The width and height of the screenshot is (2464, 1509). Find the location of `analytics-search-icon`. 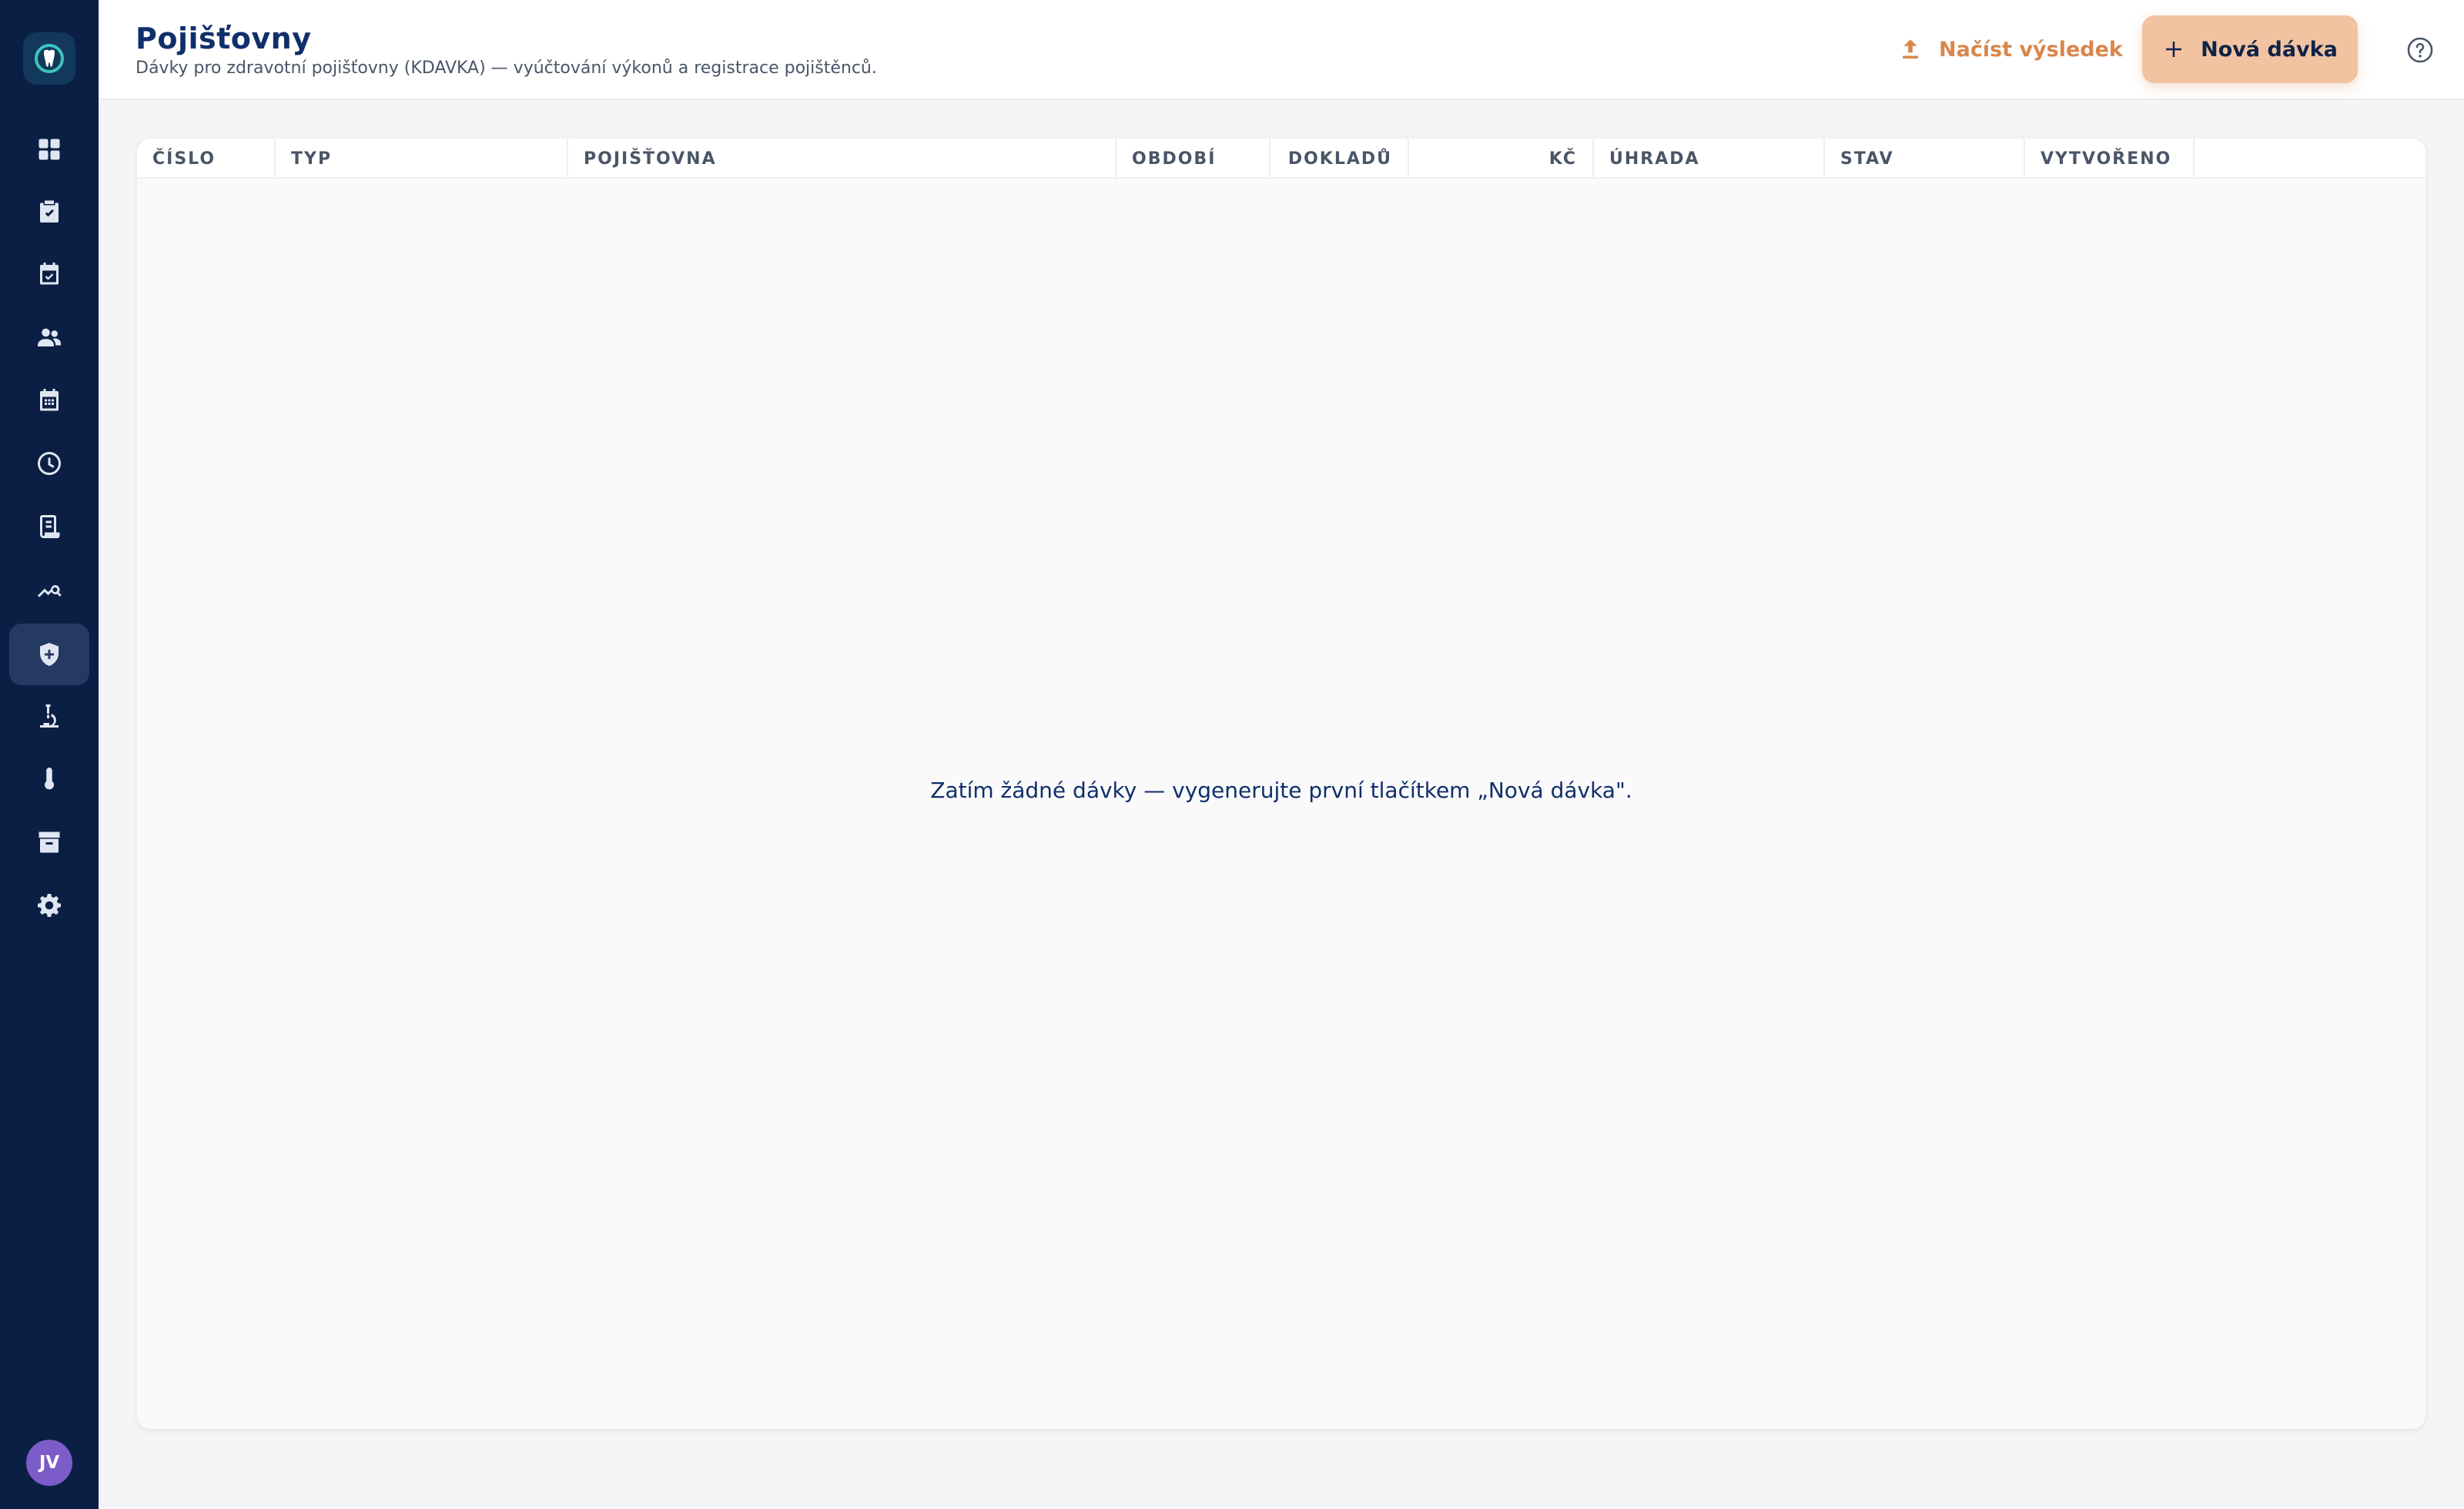

analytics-search-icon is located at coordinates (50, 590).